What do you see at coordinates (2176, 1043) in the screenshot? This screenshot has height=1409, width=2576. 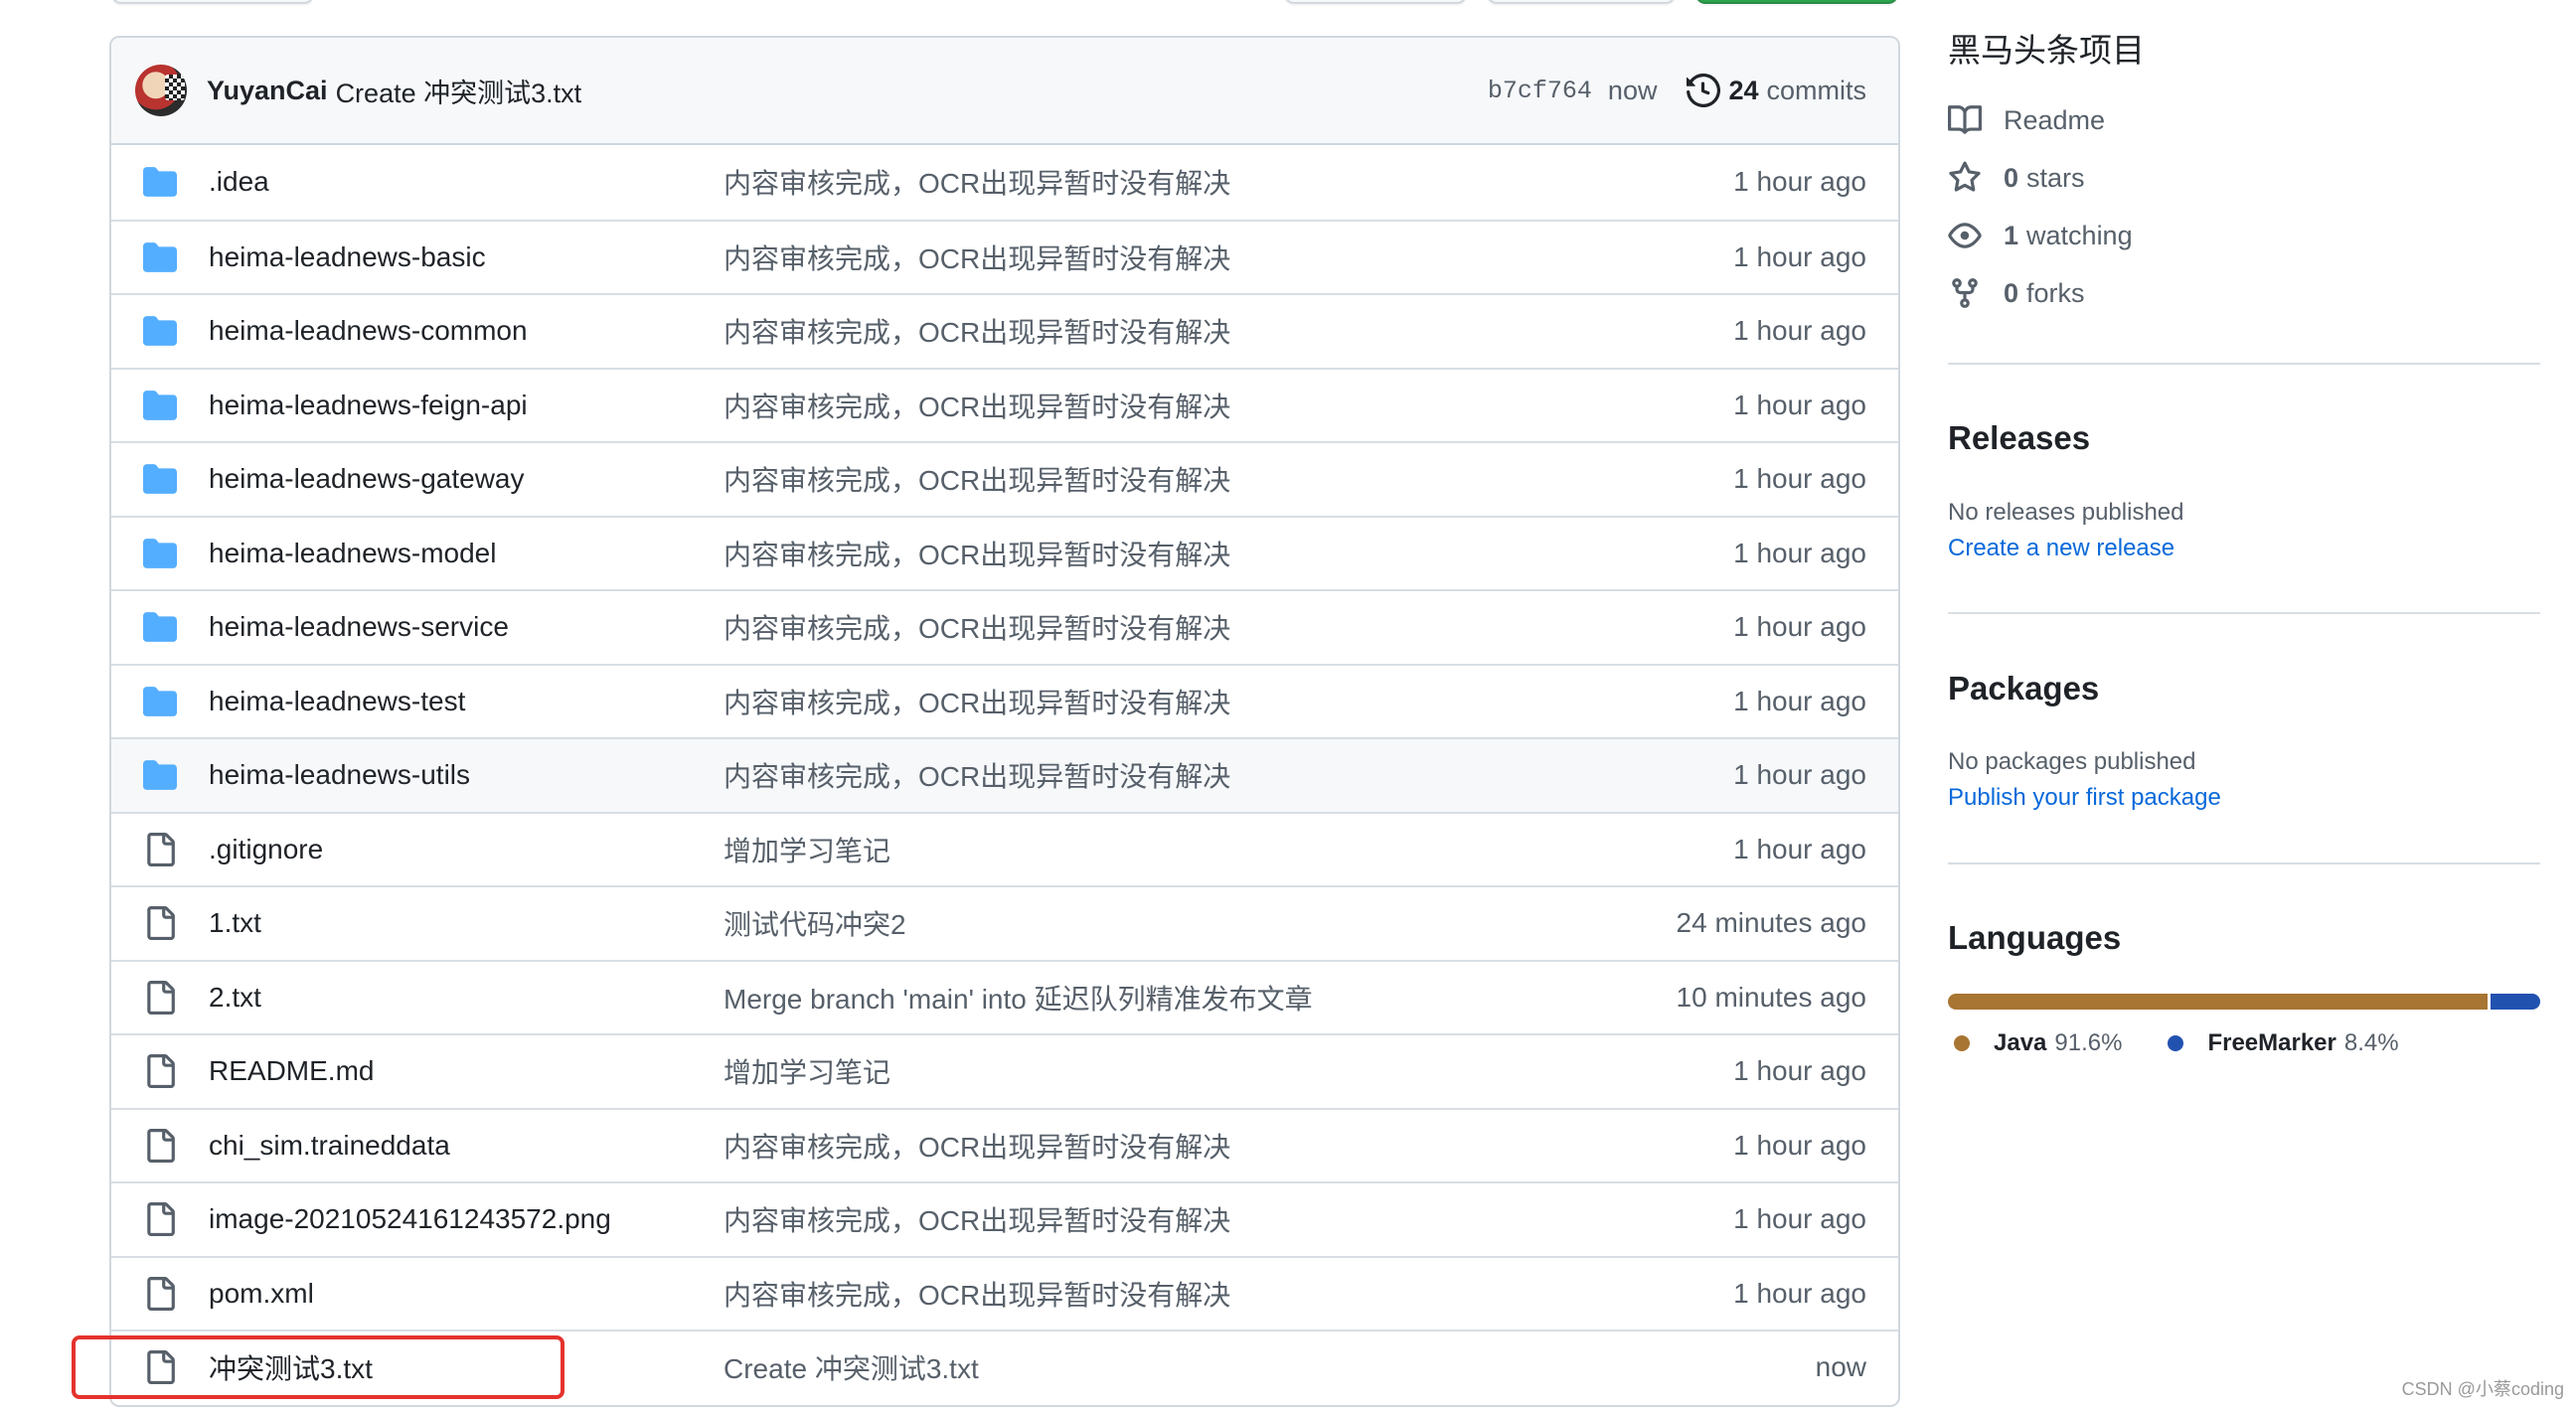 I see `language-color-dot` at bounding box center [2176, 1043].